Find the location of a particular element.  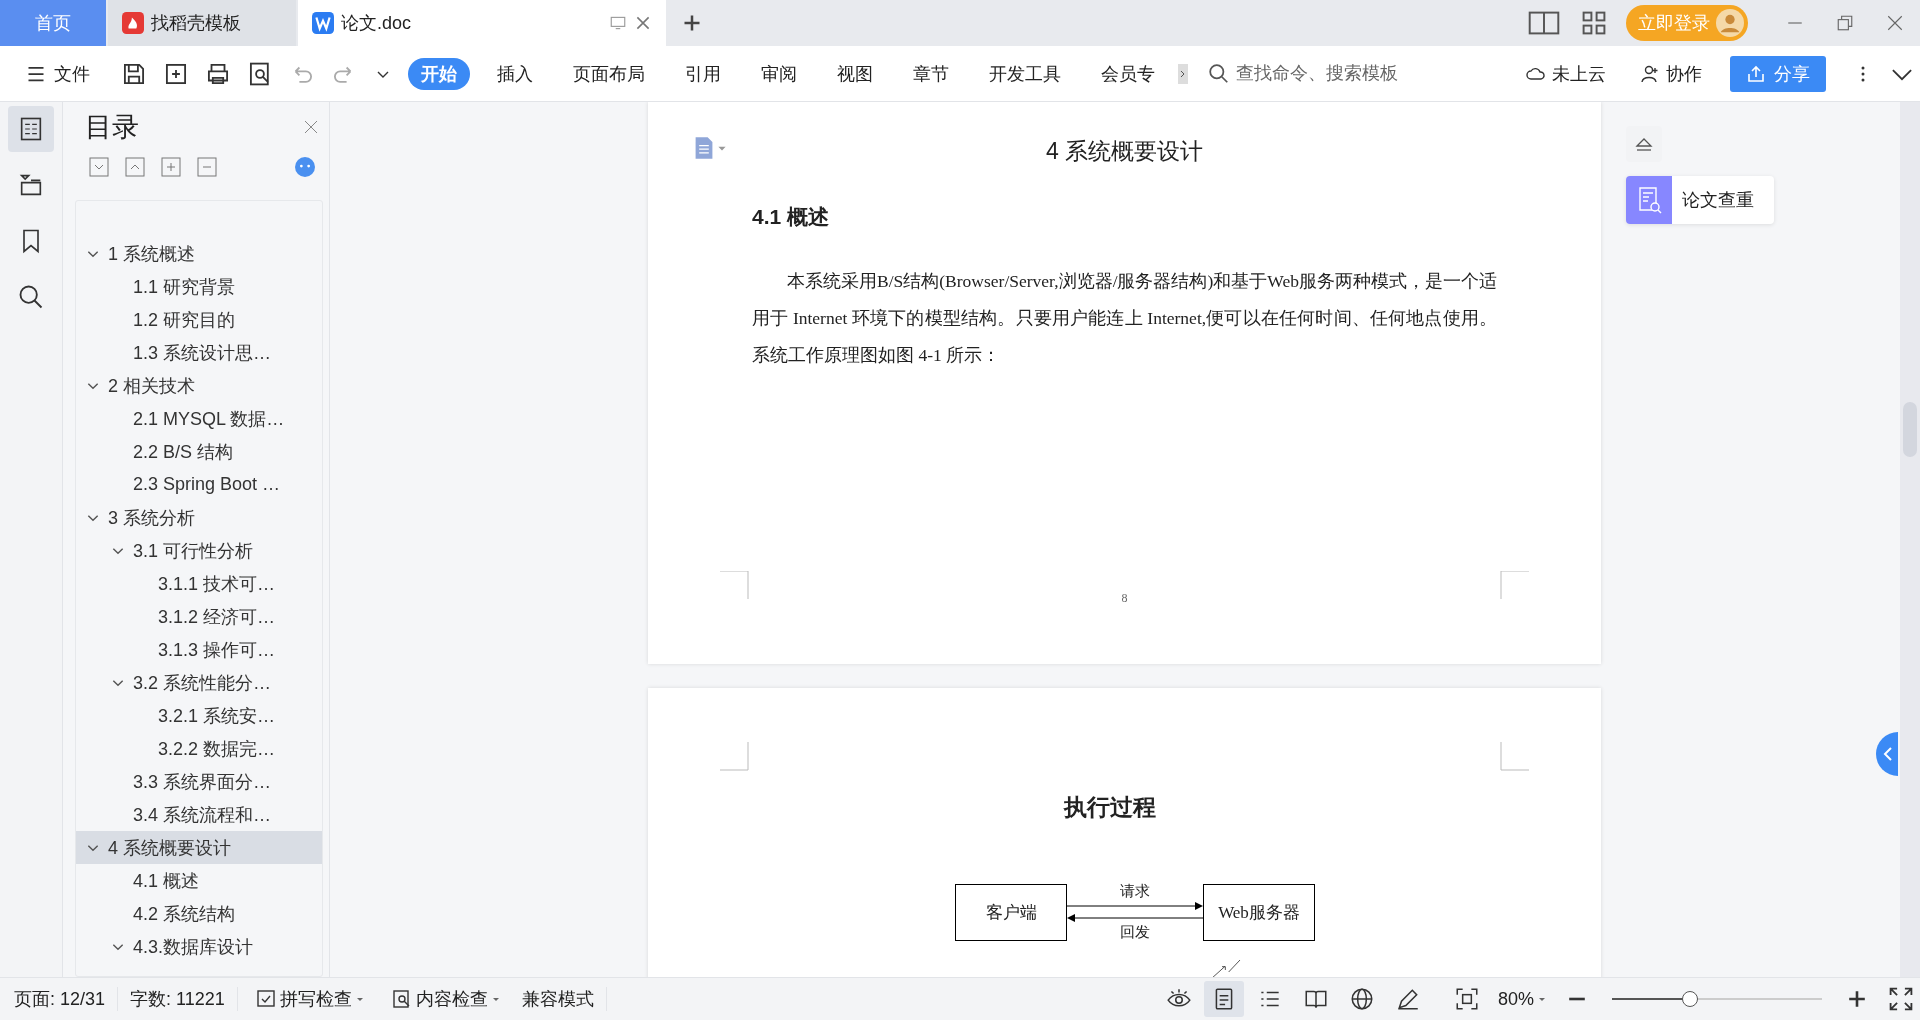

outline-item: 3.1 可行性分析 is located at coordinates (199, 550).